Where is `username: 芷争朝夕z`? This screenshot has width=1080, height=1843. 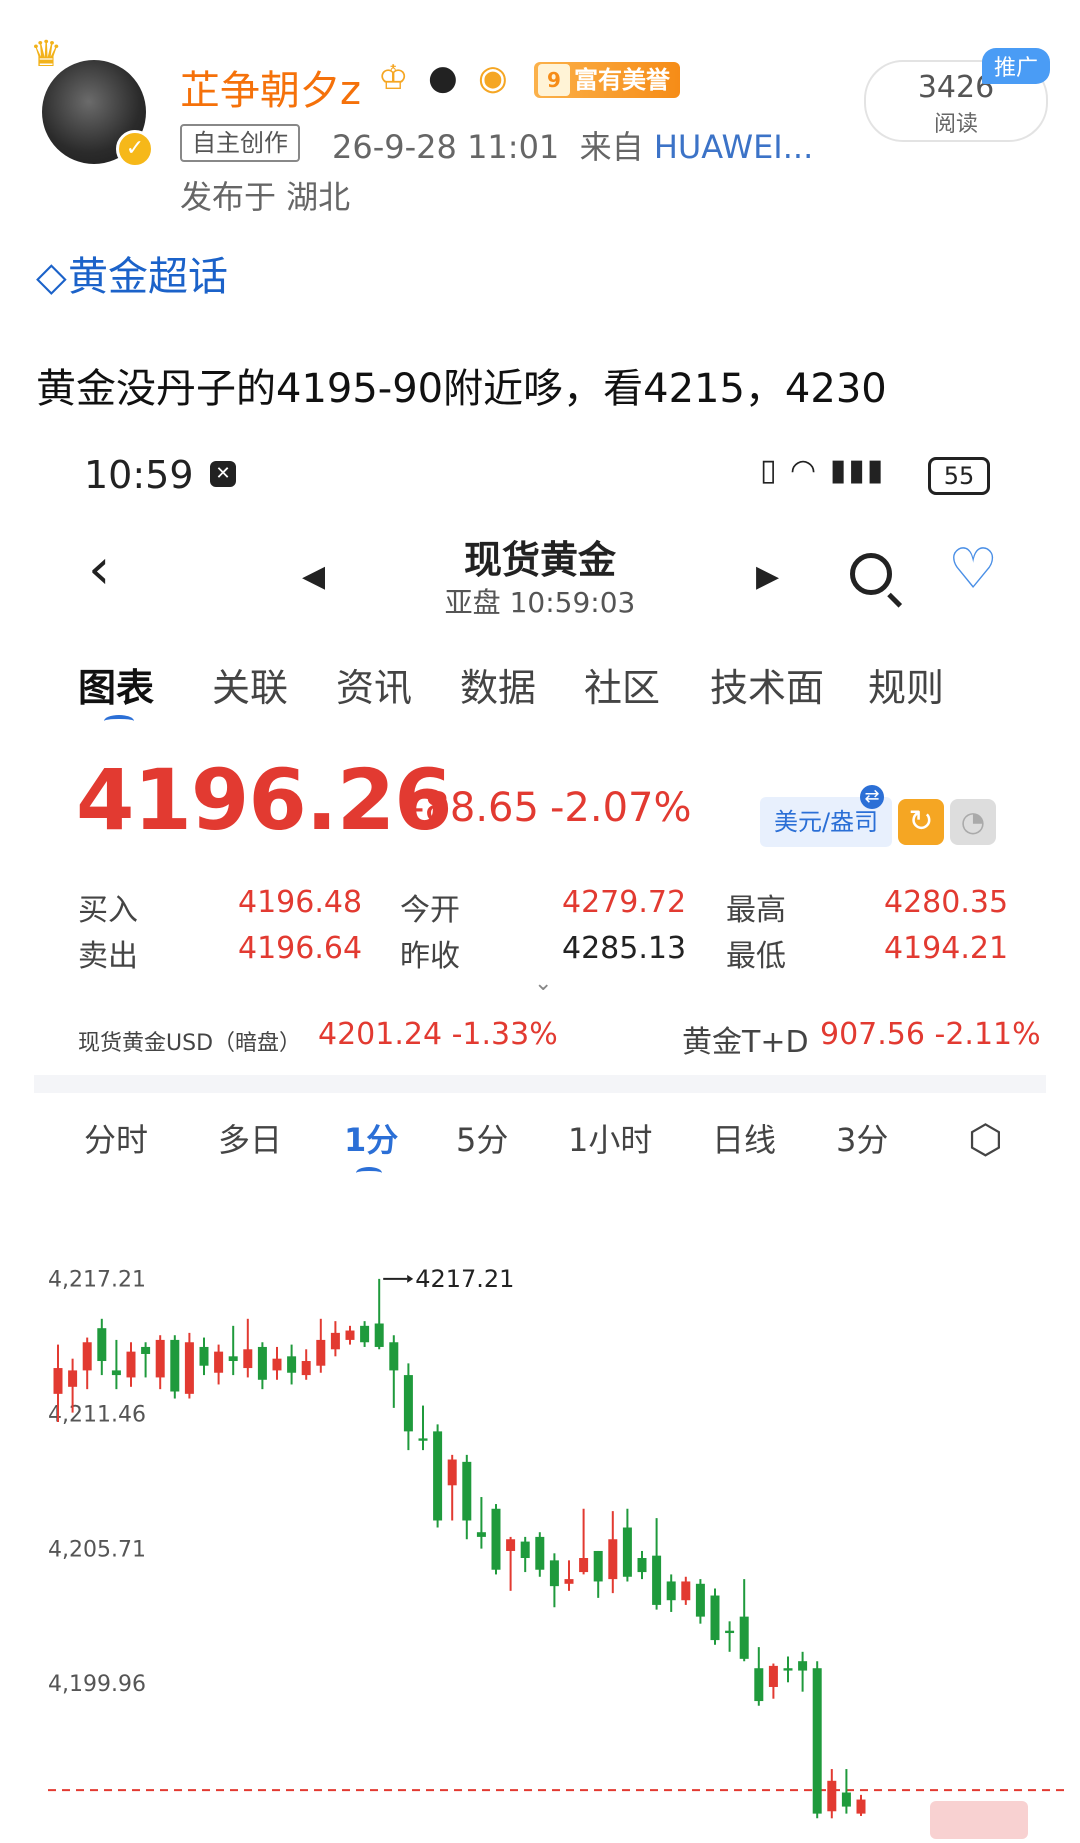 username: 芷争朝夕z is located at coordinates (270, 87).